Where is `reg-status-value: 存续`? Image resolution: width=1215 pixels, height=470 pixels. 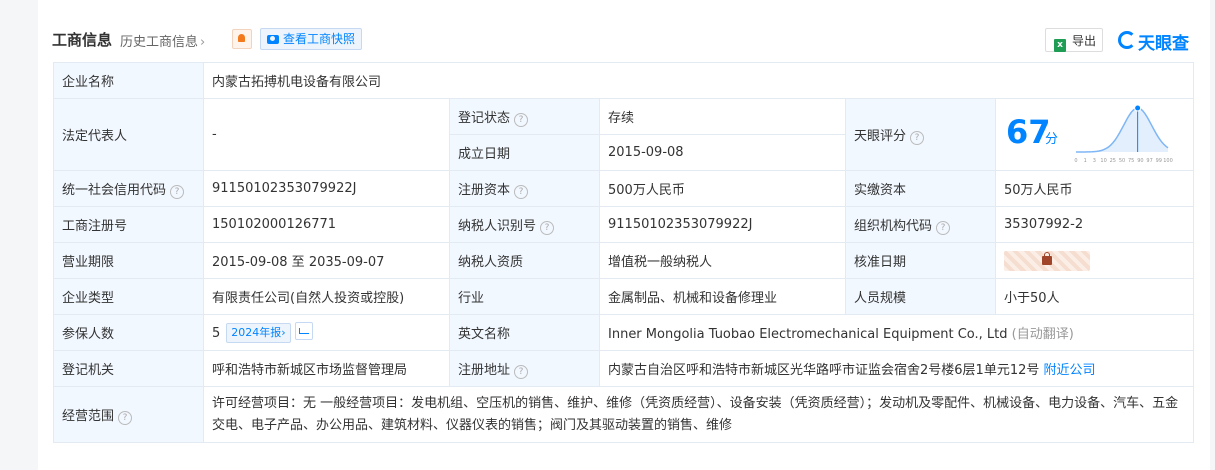
reg-status-value: 存续 is located at coordinates (722, 116).